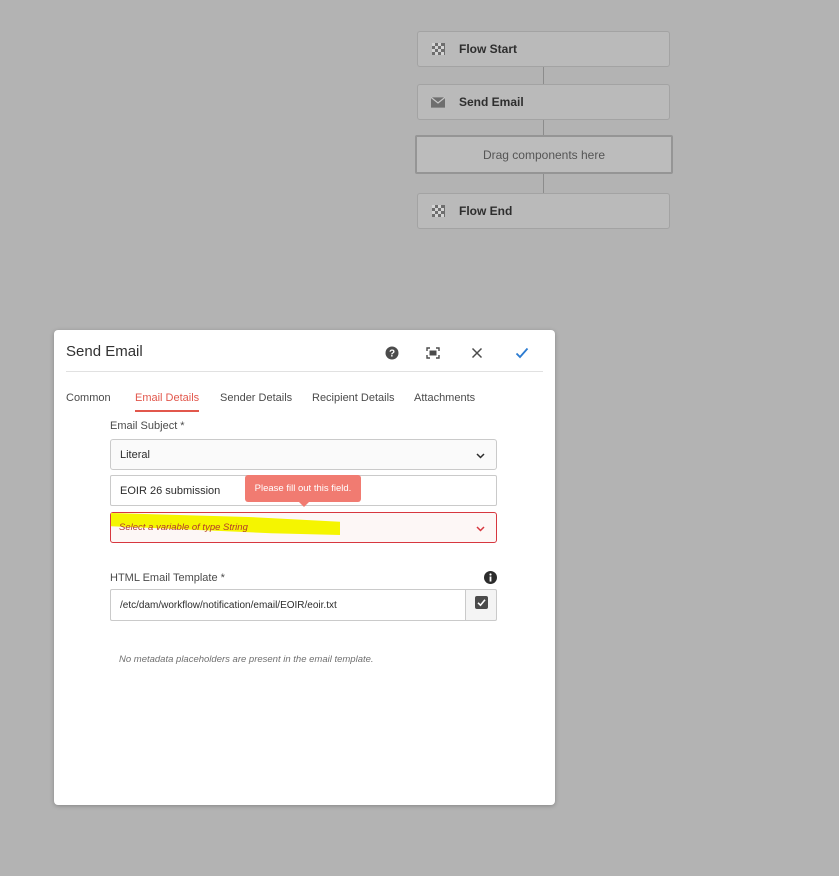 The image size is (839, 876). I want to click on validation-message: Please fill out this field., so click(303, 488).